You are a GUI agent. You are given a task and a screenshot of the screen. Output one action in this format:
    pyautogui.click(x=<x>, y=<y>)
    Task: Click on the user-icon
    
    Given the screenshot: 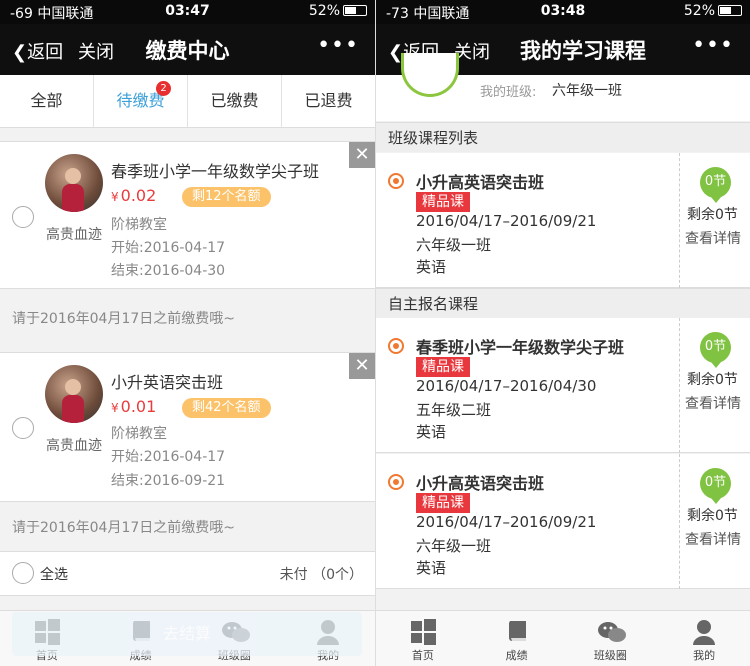 What is the action you would take?
    pyautogui.click(x=704, y=632)
    